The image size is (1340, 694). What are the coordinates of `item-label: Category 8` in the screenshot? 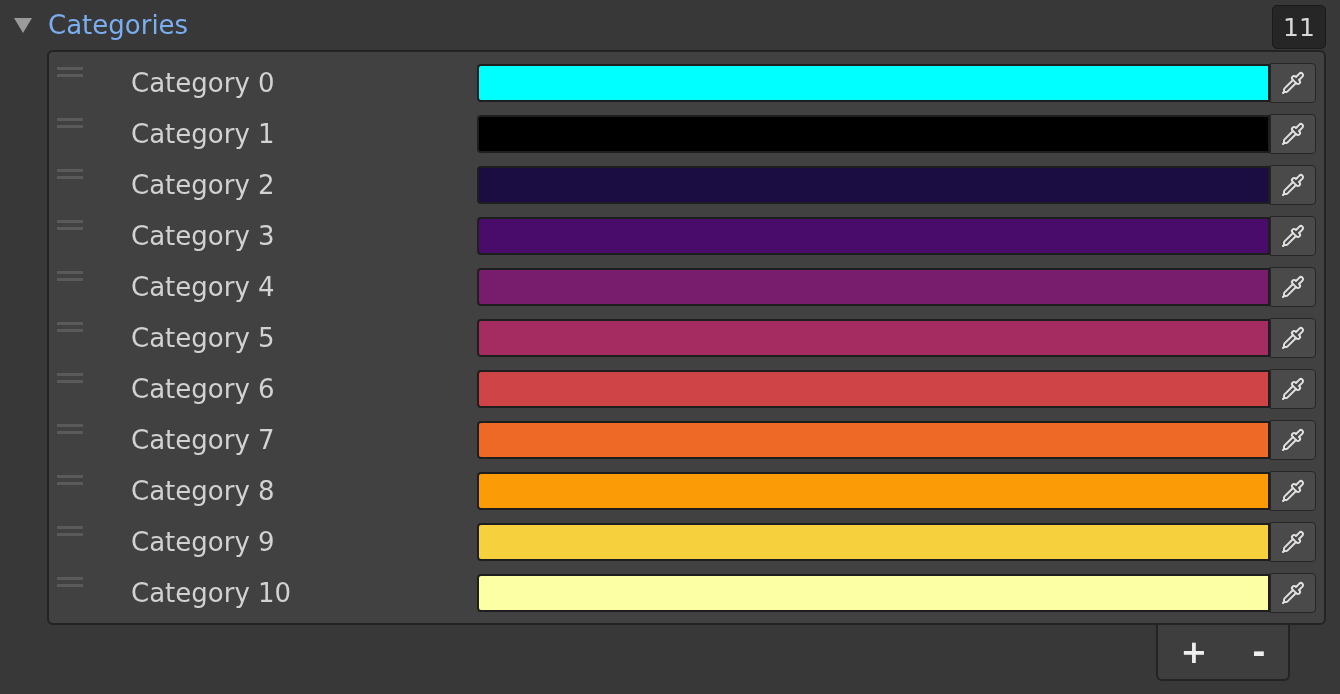 It's located at (203, 490).